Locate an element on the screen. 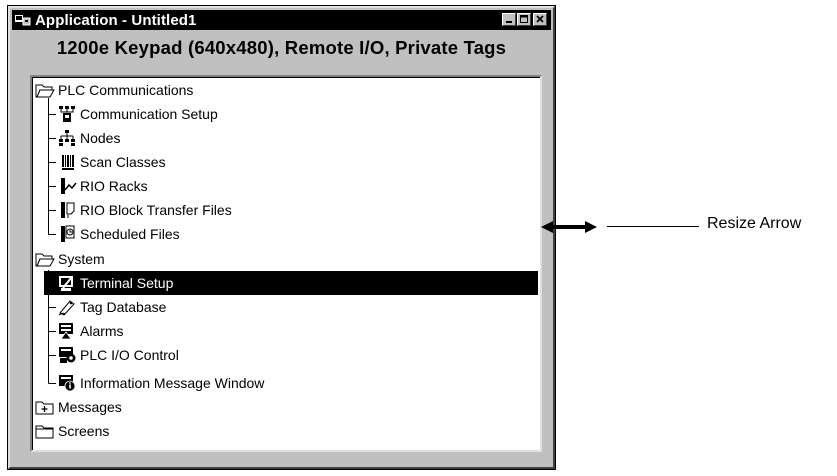  resize-arrow-icon is located at coordinates (569, 227).